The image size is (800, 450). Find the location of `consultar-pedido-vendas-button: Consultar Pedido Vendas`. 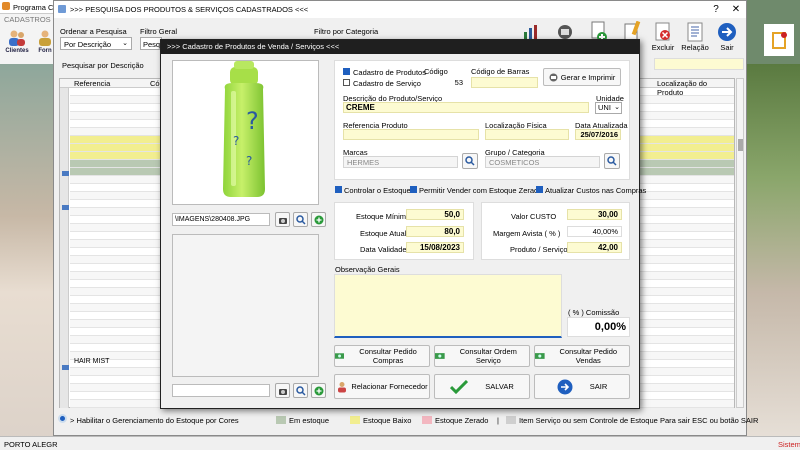

consultar-pedido-vendas-button: Consultar Pedido Vendas is located at coordinates (582, 356).